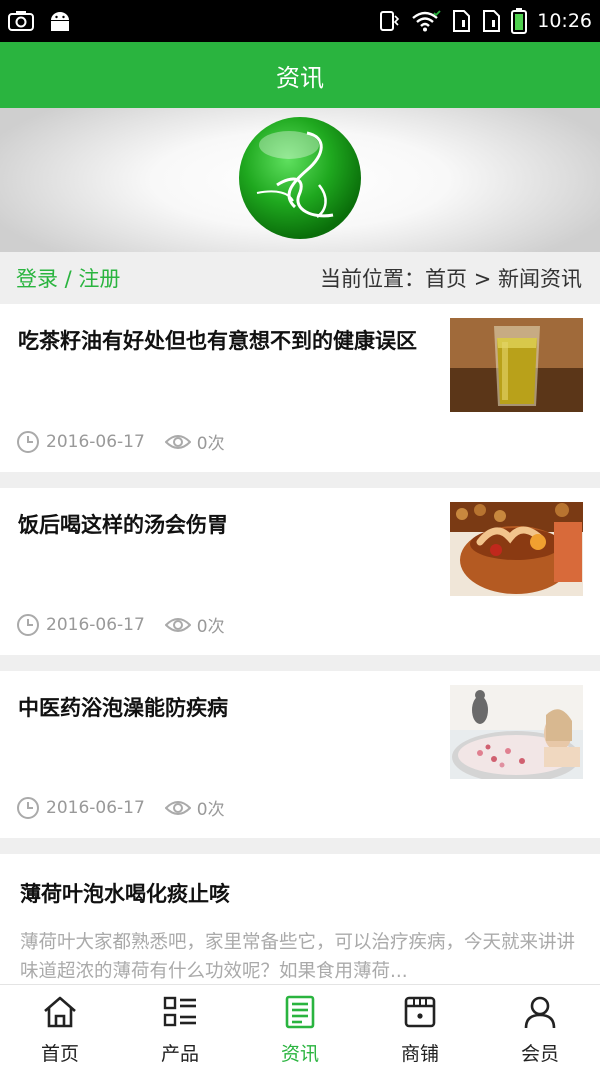  Describe the element at coordinates (389, 21) in the screenshot. I see `vibrate-icon` at that location.